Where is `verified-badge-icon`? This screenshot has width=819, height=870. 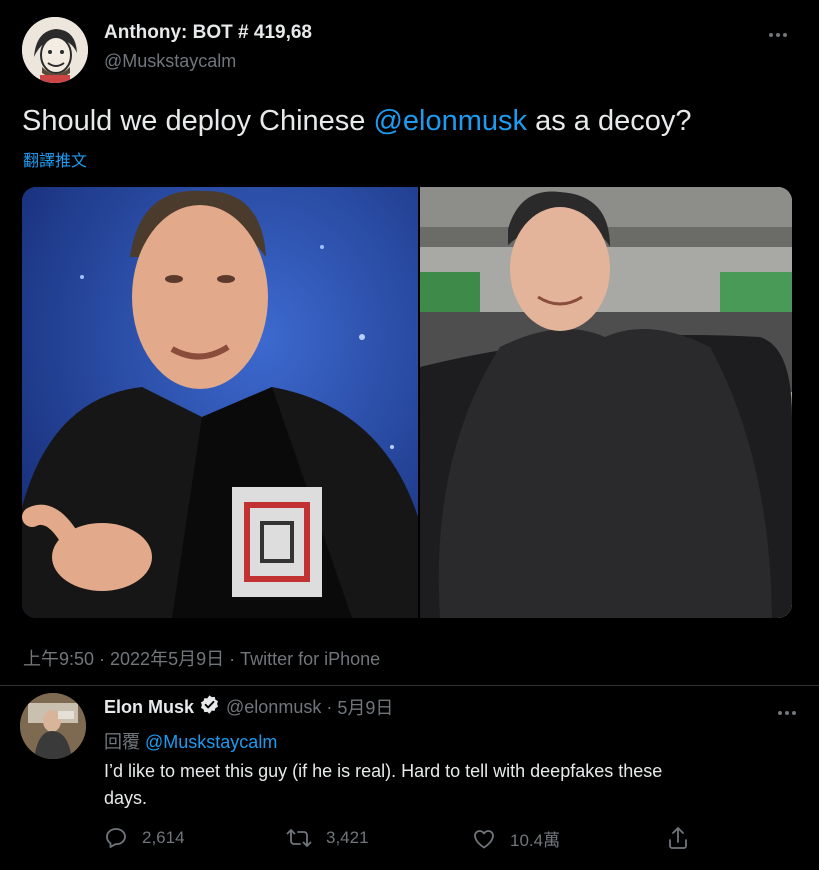
verified-badge-icon is located at coordinates (209, 707).